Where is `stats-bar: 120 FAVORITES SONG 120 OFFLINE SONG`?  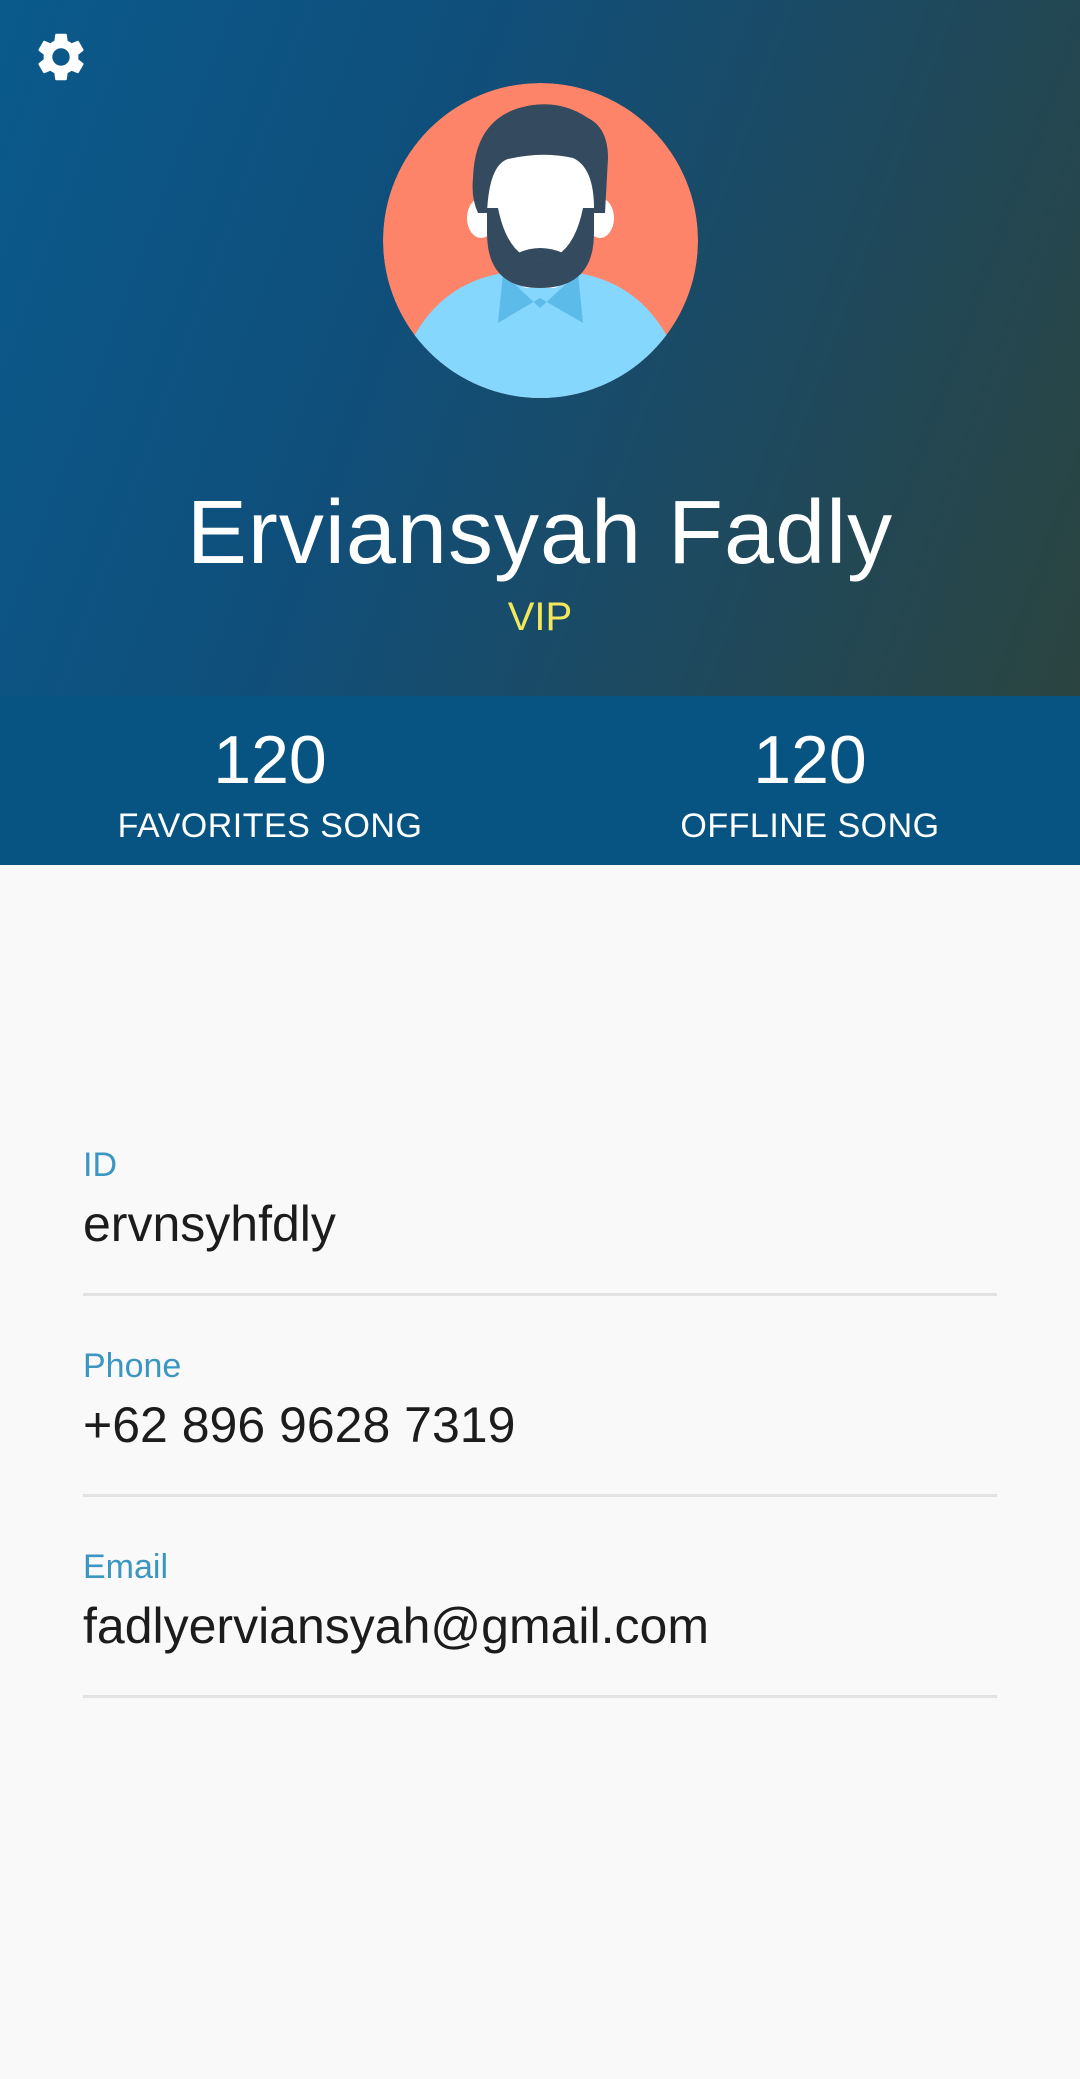
stats-bar: 120 FAVORITES SONG 120 OFFLINE SONG is located at coordinates (540, 780).